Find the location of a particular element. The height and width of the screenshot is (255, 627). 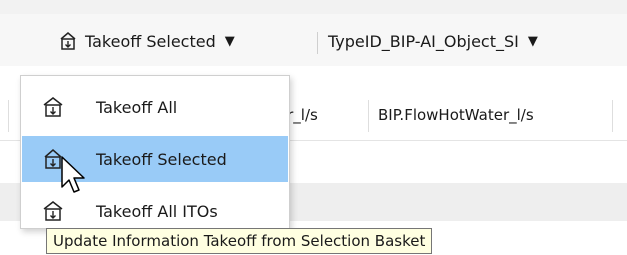

typeid-dropdown: TypeID_BIP-AI_Object_SI ▼ is located at coordinates (433, 41).